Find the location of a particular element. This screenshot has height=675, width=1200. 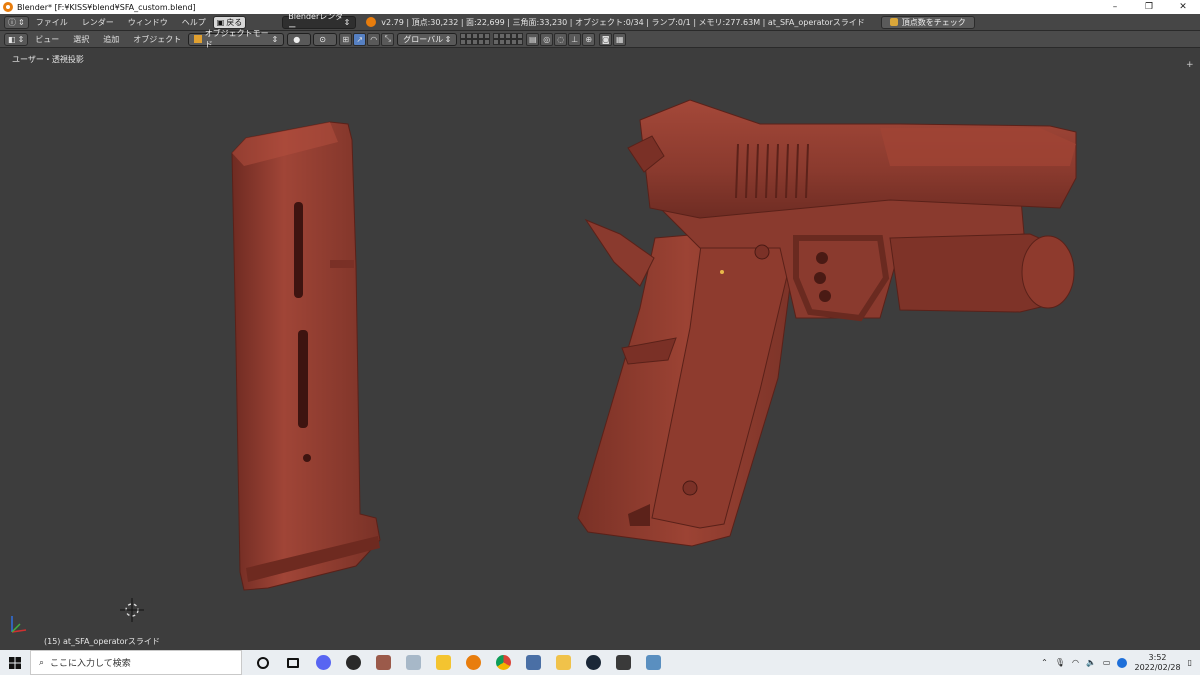

folder-icon is located at coordinates (563, 662).